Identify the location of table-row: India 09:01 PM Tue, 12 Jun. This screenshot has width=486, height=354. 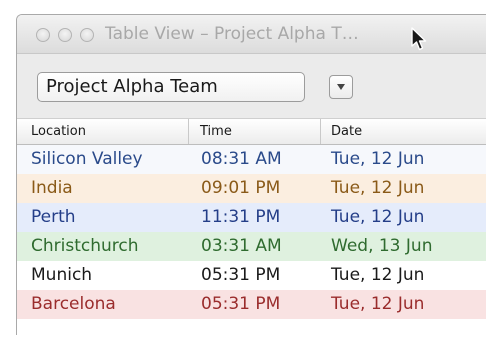
(251, 188).